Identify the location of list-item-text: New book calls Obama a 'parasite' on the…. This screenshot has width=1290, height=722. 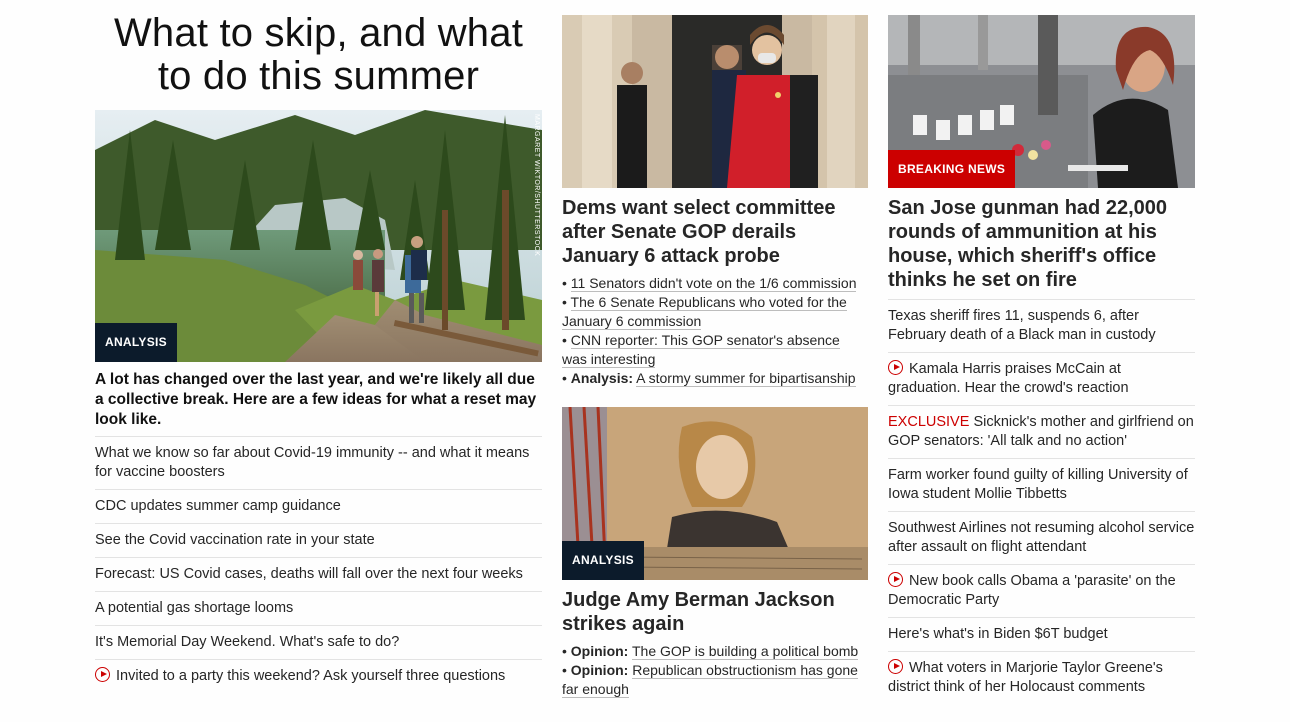
(1032, 590).